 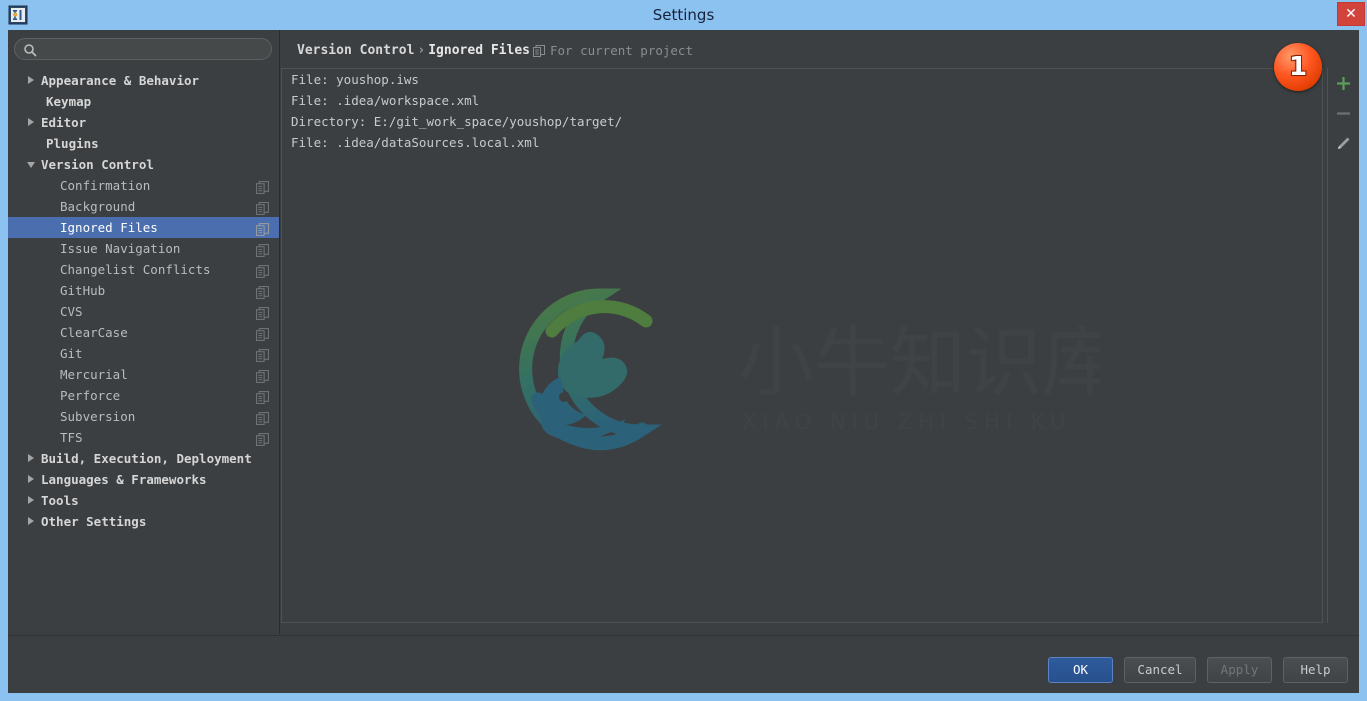 What do you see at coordinates (621, 50) in the screenshot?
I see `project-scope-text: For current project` at bounding box center [621, 50].